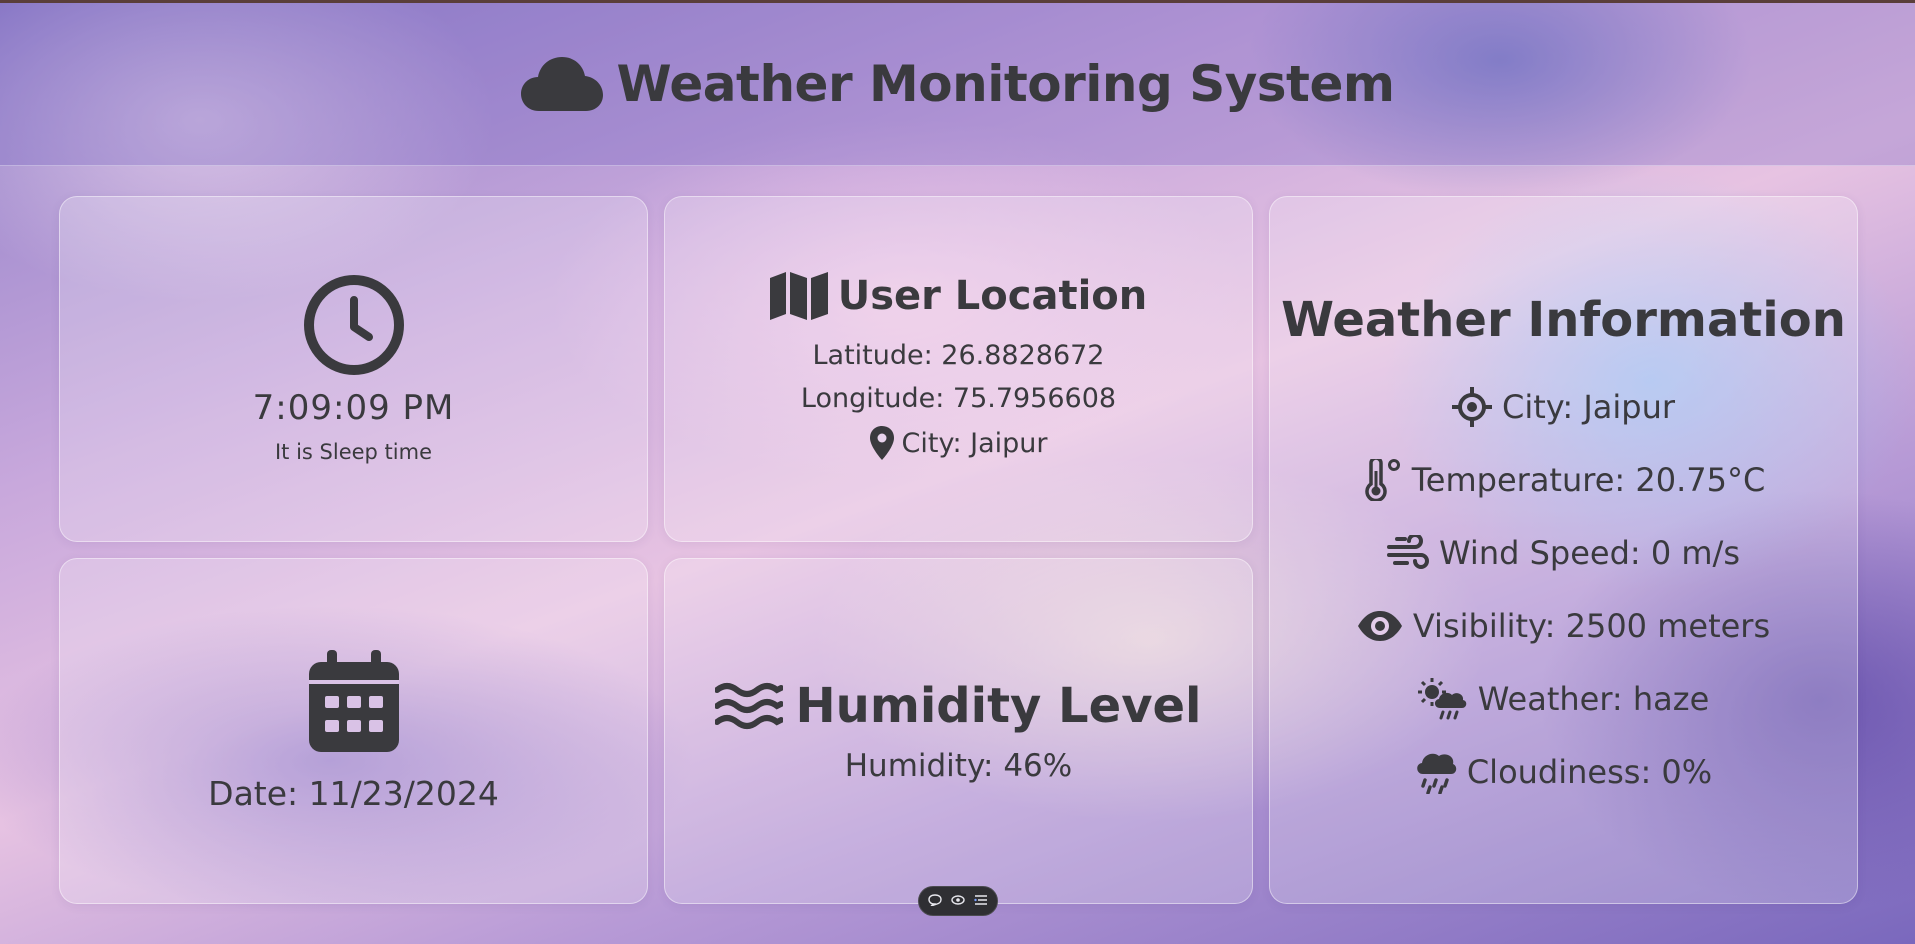  Describe the element at coordinates (958, 766) in the screenshot. I see `humidity-value: Humidity: 46%` at that location.